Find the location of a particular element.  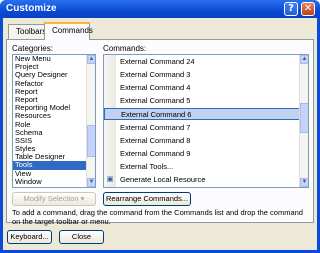

command-label: External Command 8 is located at coordinates (155, 140).